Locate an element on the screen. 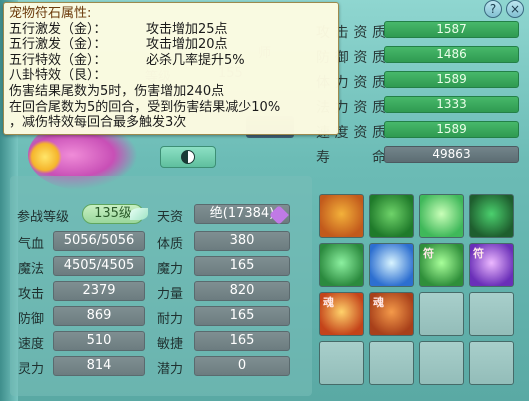  stat-value: 869 is located at coordinates (99, 316).